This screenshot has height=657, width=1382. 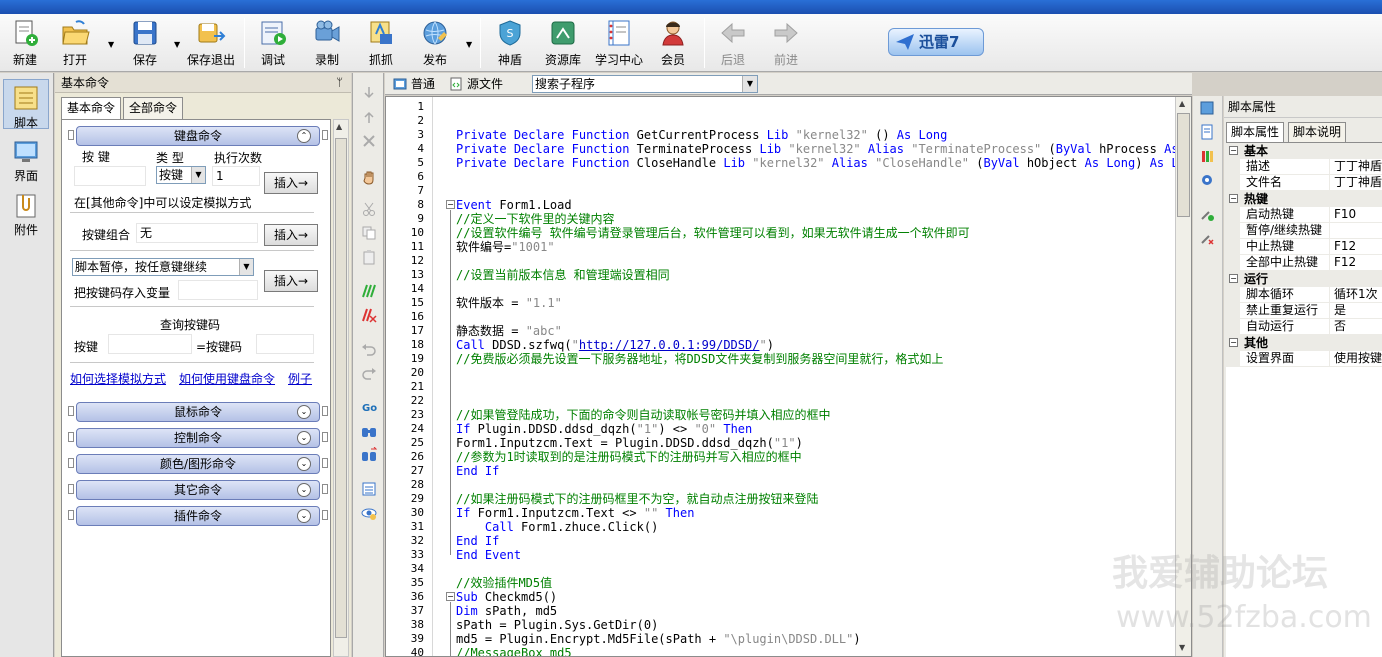 I want to click on code-line: //设置当前版本信息 和管理端设置相同, so click(x=563, y=275).